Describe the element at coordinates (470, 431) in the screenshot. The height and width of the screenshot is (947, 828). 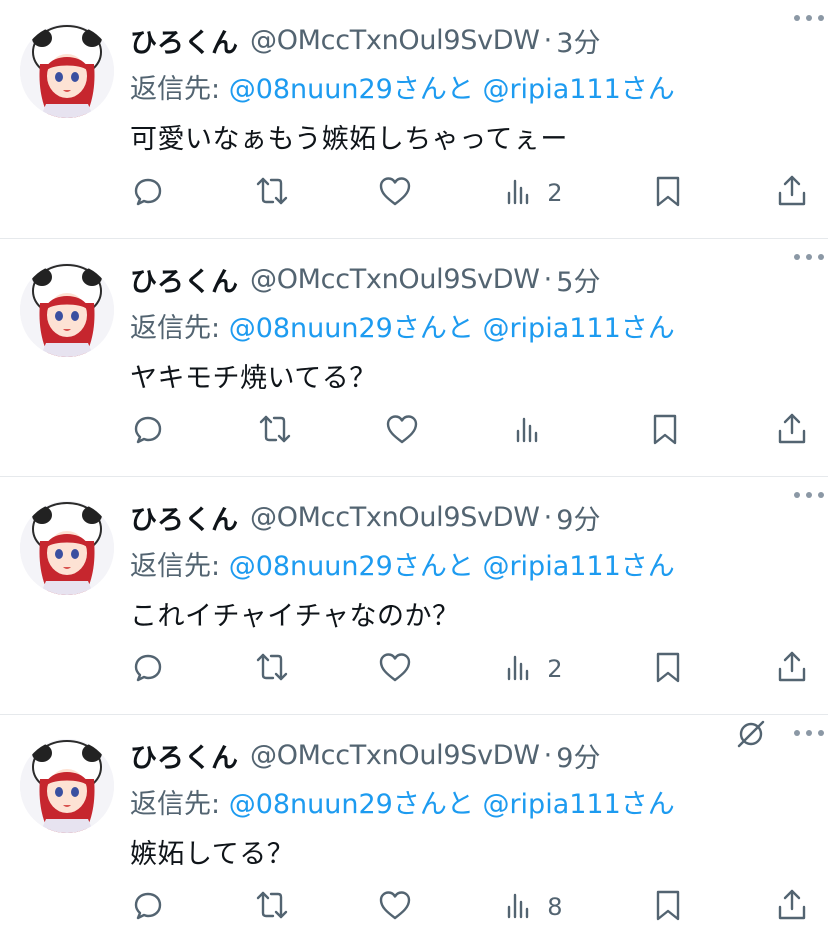
I see `action-bar` at that location.